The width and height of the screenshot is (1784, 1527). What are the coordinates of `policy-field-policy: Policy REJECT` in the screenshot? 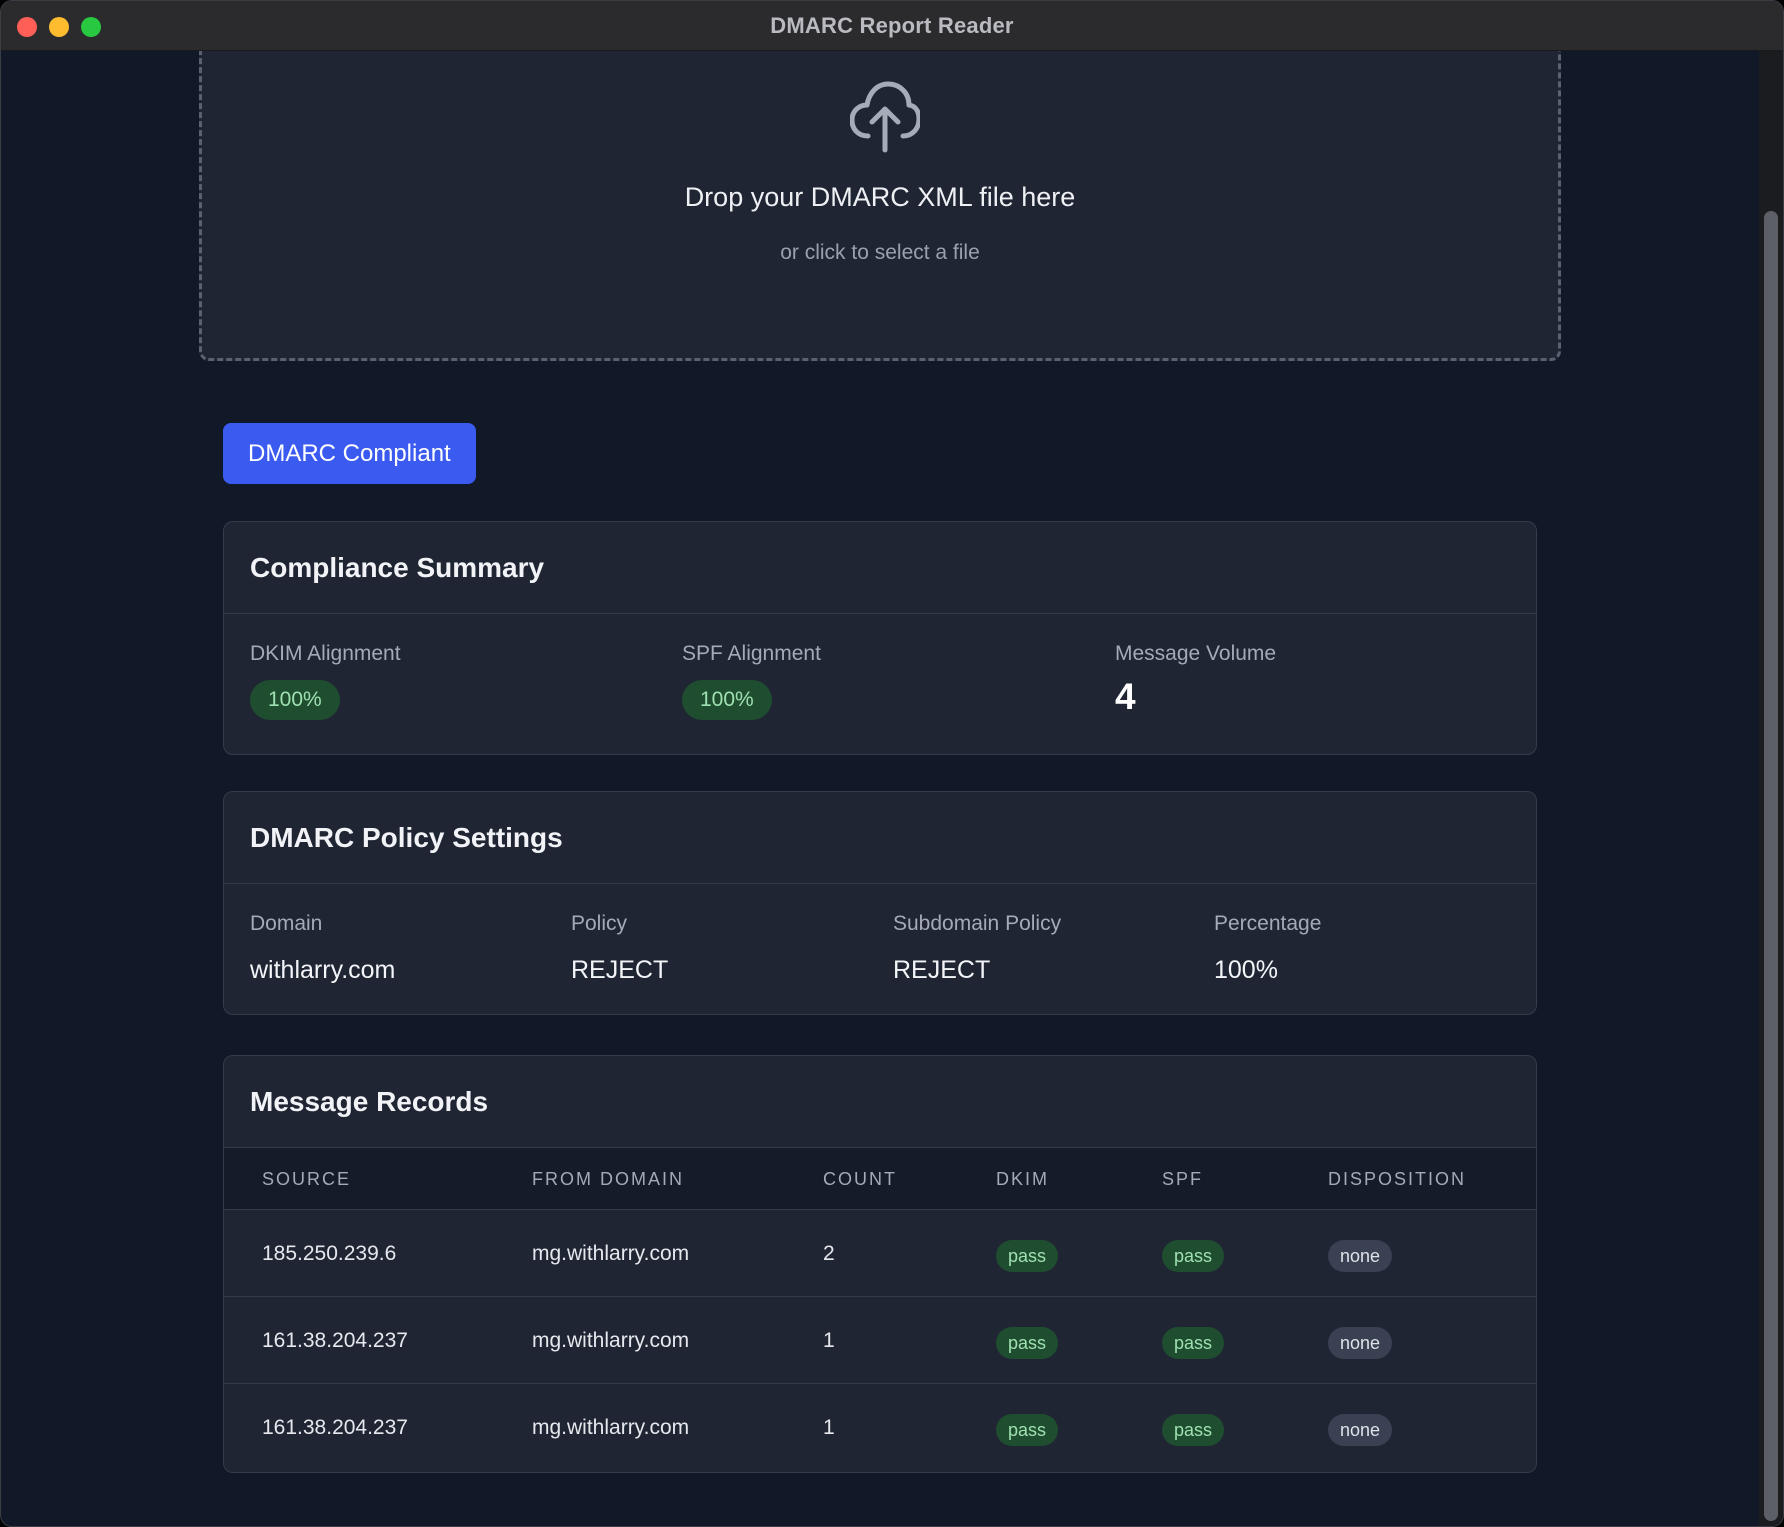 It's located at (619, 948).